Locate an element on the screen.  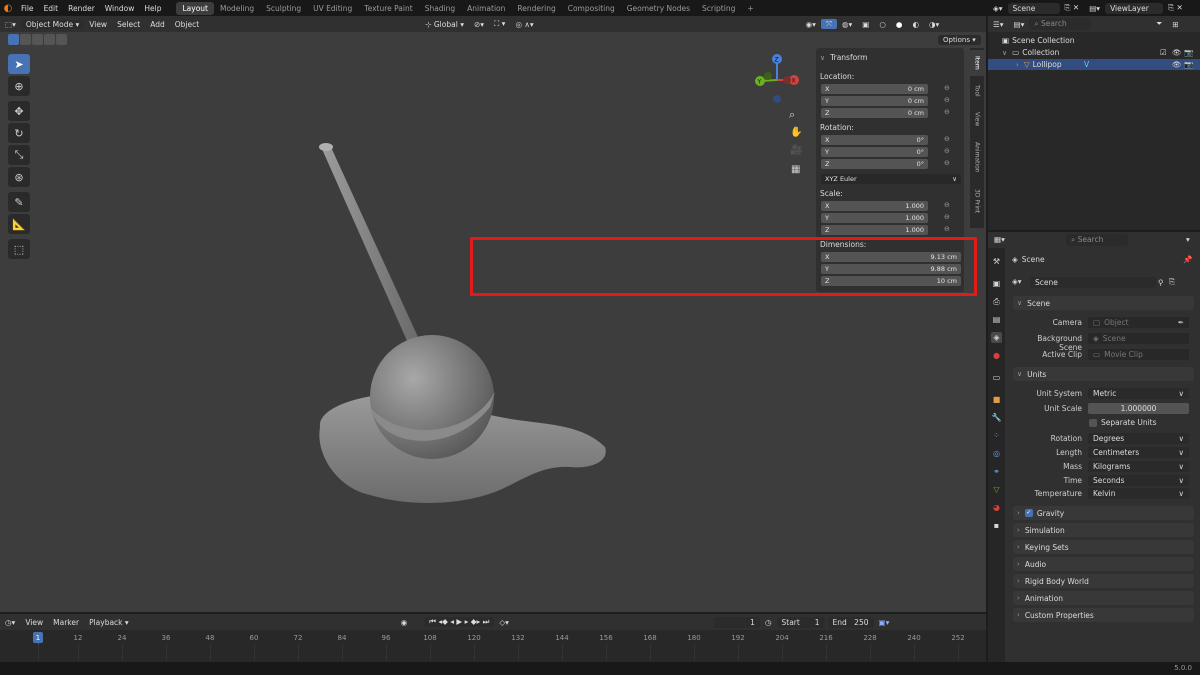
unit-system-dropdown: Metric ∨ is located at coordinates (1138, 393).